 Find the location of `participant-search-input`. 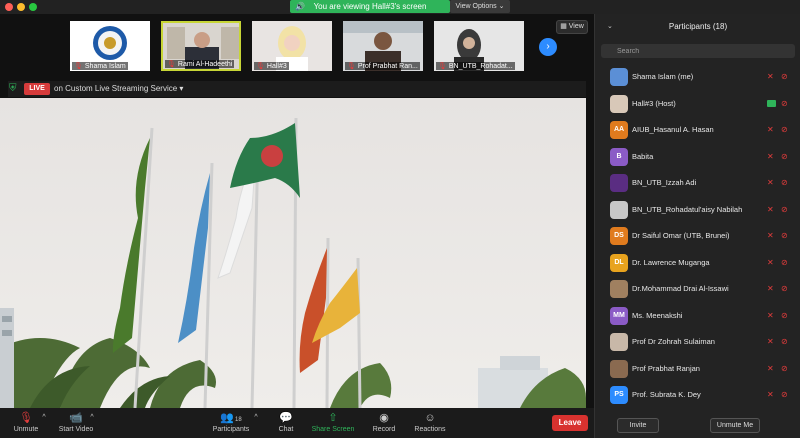

participant-search-input is located at coordinates (698, 51).